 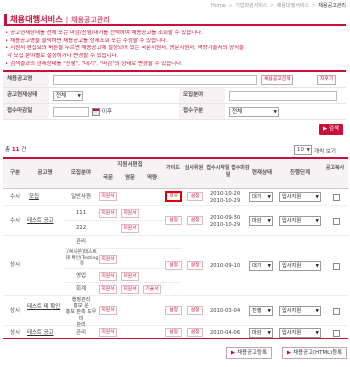 What do you see at coordinates (173, 168) in the screenshot?
I see `col-guide: 가이드` at bounding box center [173, 168].